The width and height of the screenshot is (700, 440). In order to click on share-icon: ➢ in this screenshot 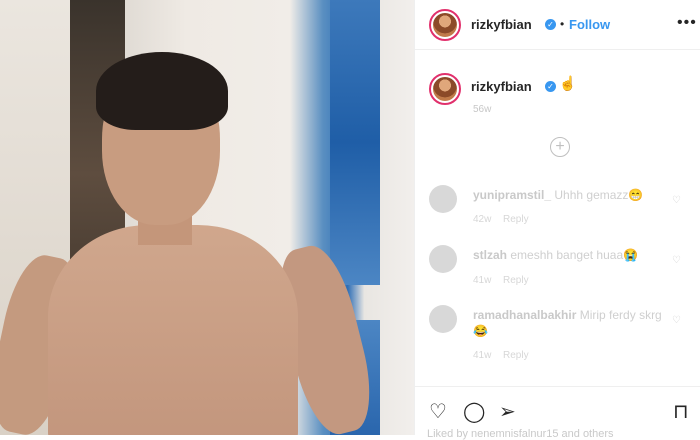, I will do `click(507, 411)`.